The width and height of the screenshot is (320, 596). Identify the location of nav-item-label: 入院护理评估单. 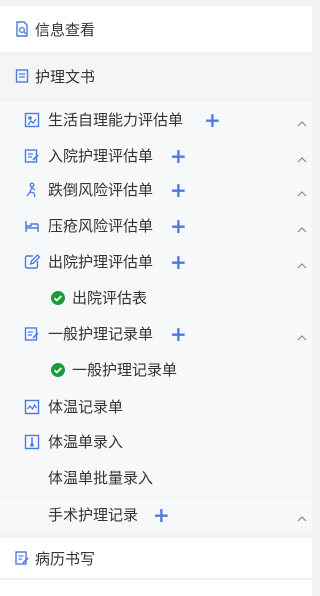
(101, 156).